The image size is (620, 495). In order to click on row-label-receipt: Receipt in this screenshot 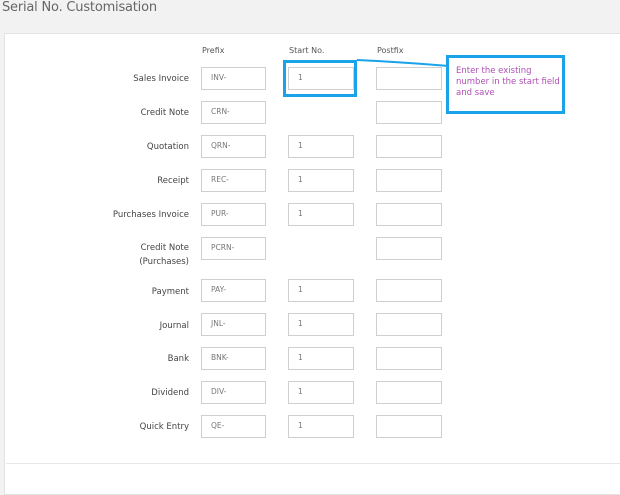, I will do `click(173, 181)`.